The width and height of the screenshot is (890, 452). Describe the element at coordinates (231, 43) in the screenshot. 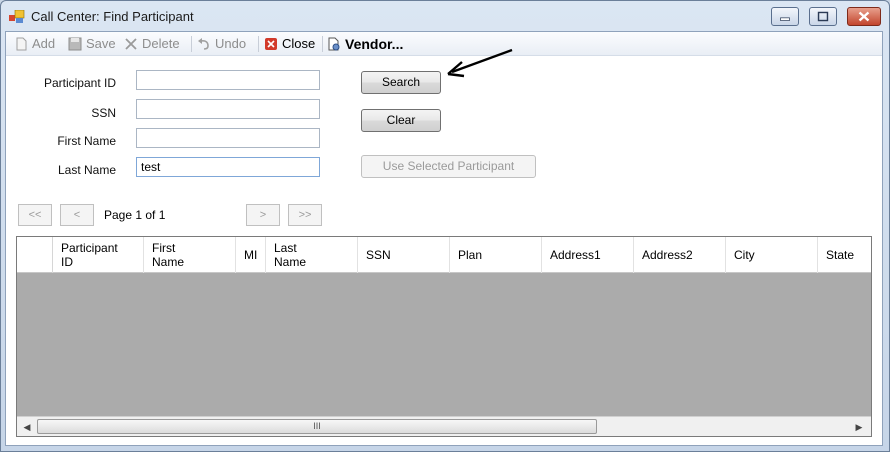

I see `undo-label: Undo` at that location.